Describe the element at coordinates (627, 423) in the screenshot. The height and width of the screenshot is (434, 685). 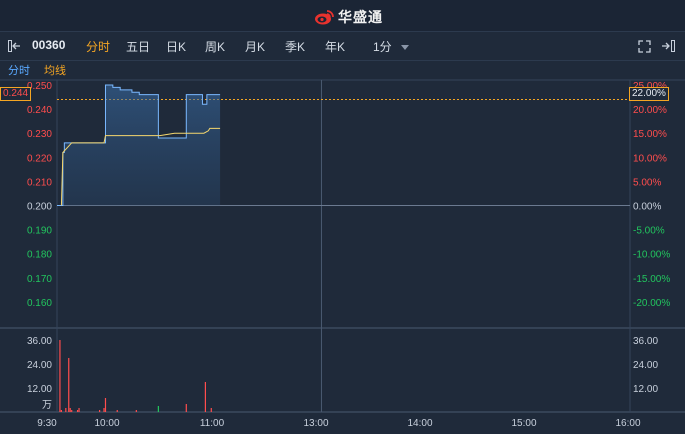
I see `time-tick-label: 16:00` at that location.